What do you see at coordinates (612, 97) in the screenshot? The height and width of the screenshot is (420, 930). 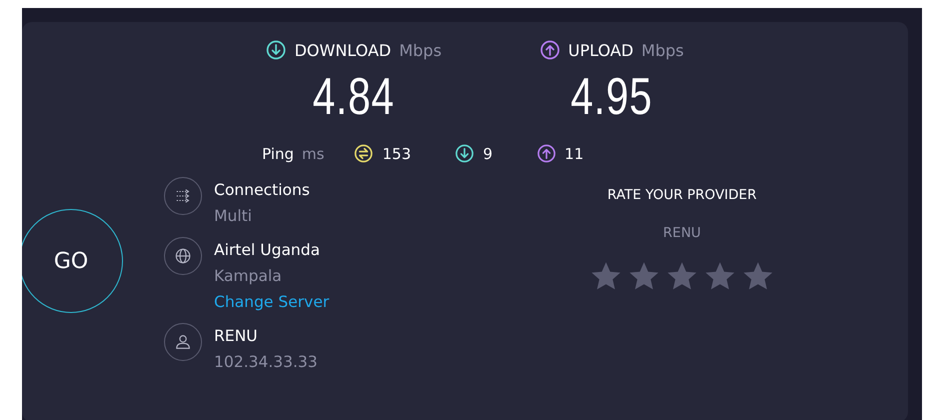 I see `speed-value: 4.95` at bounding box center [612, 97].